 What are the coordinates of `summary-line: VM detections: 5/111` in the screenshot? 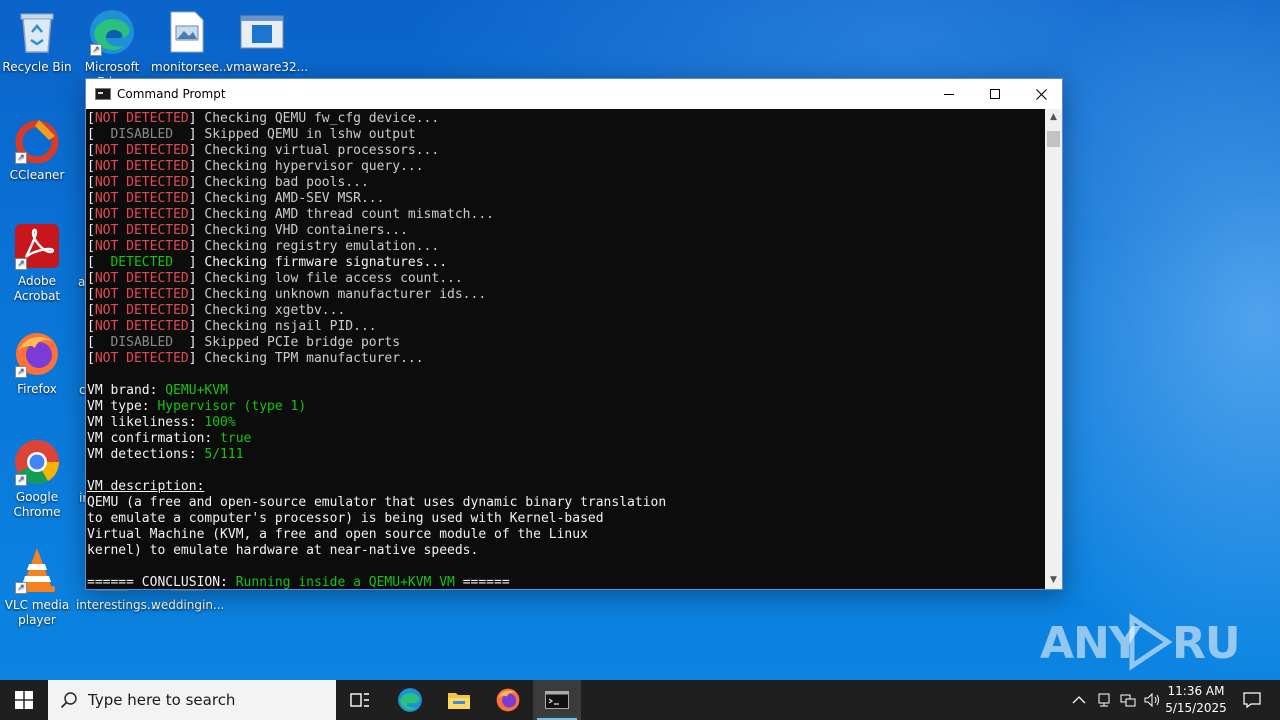 It's located at (566, 455).